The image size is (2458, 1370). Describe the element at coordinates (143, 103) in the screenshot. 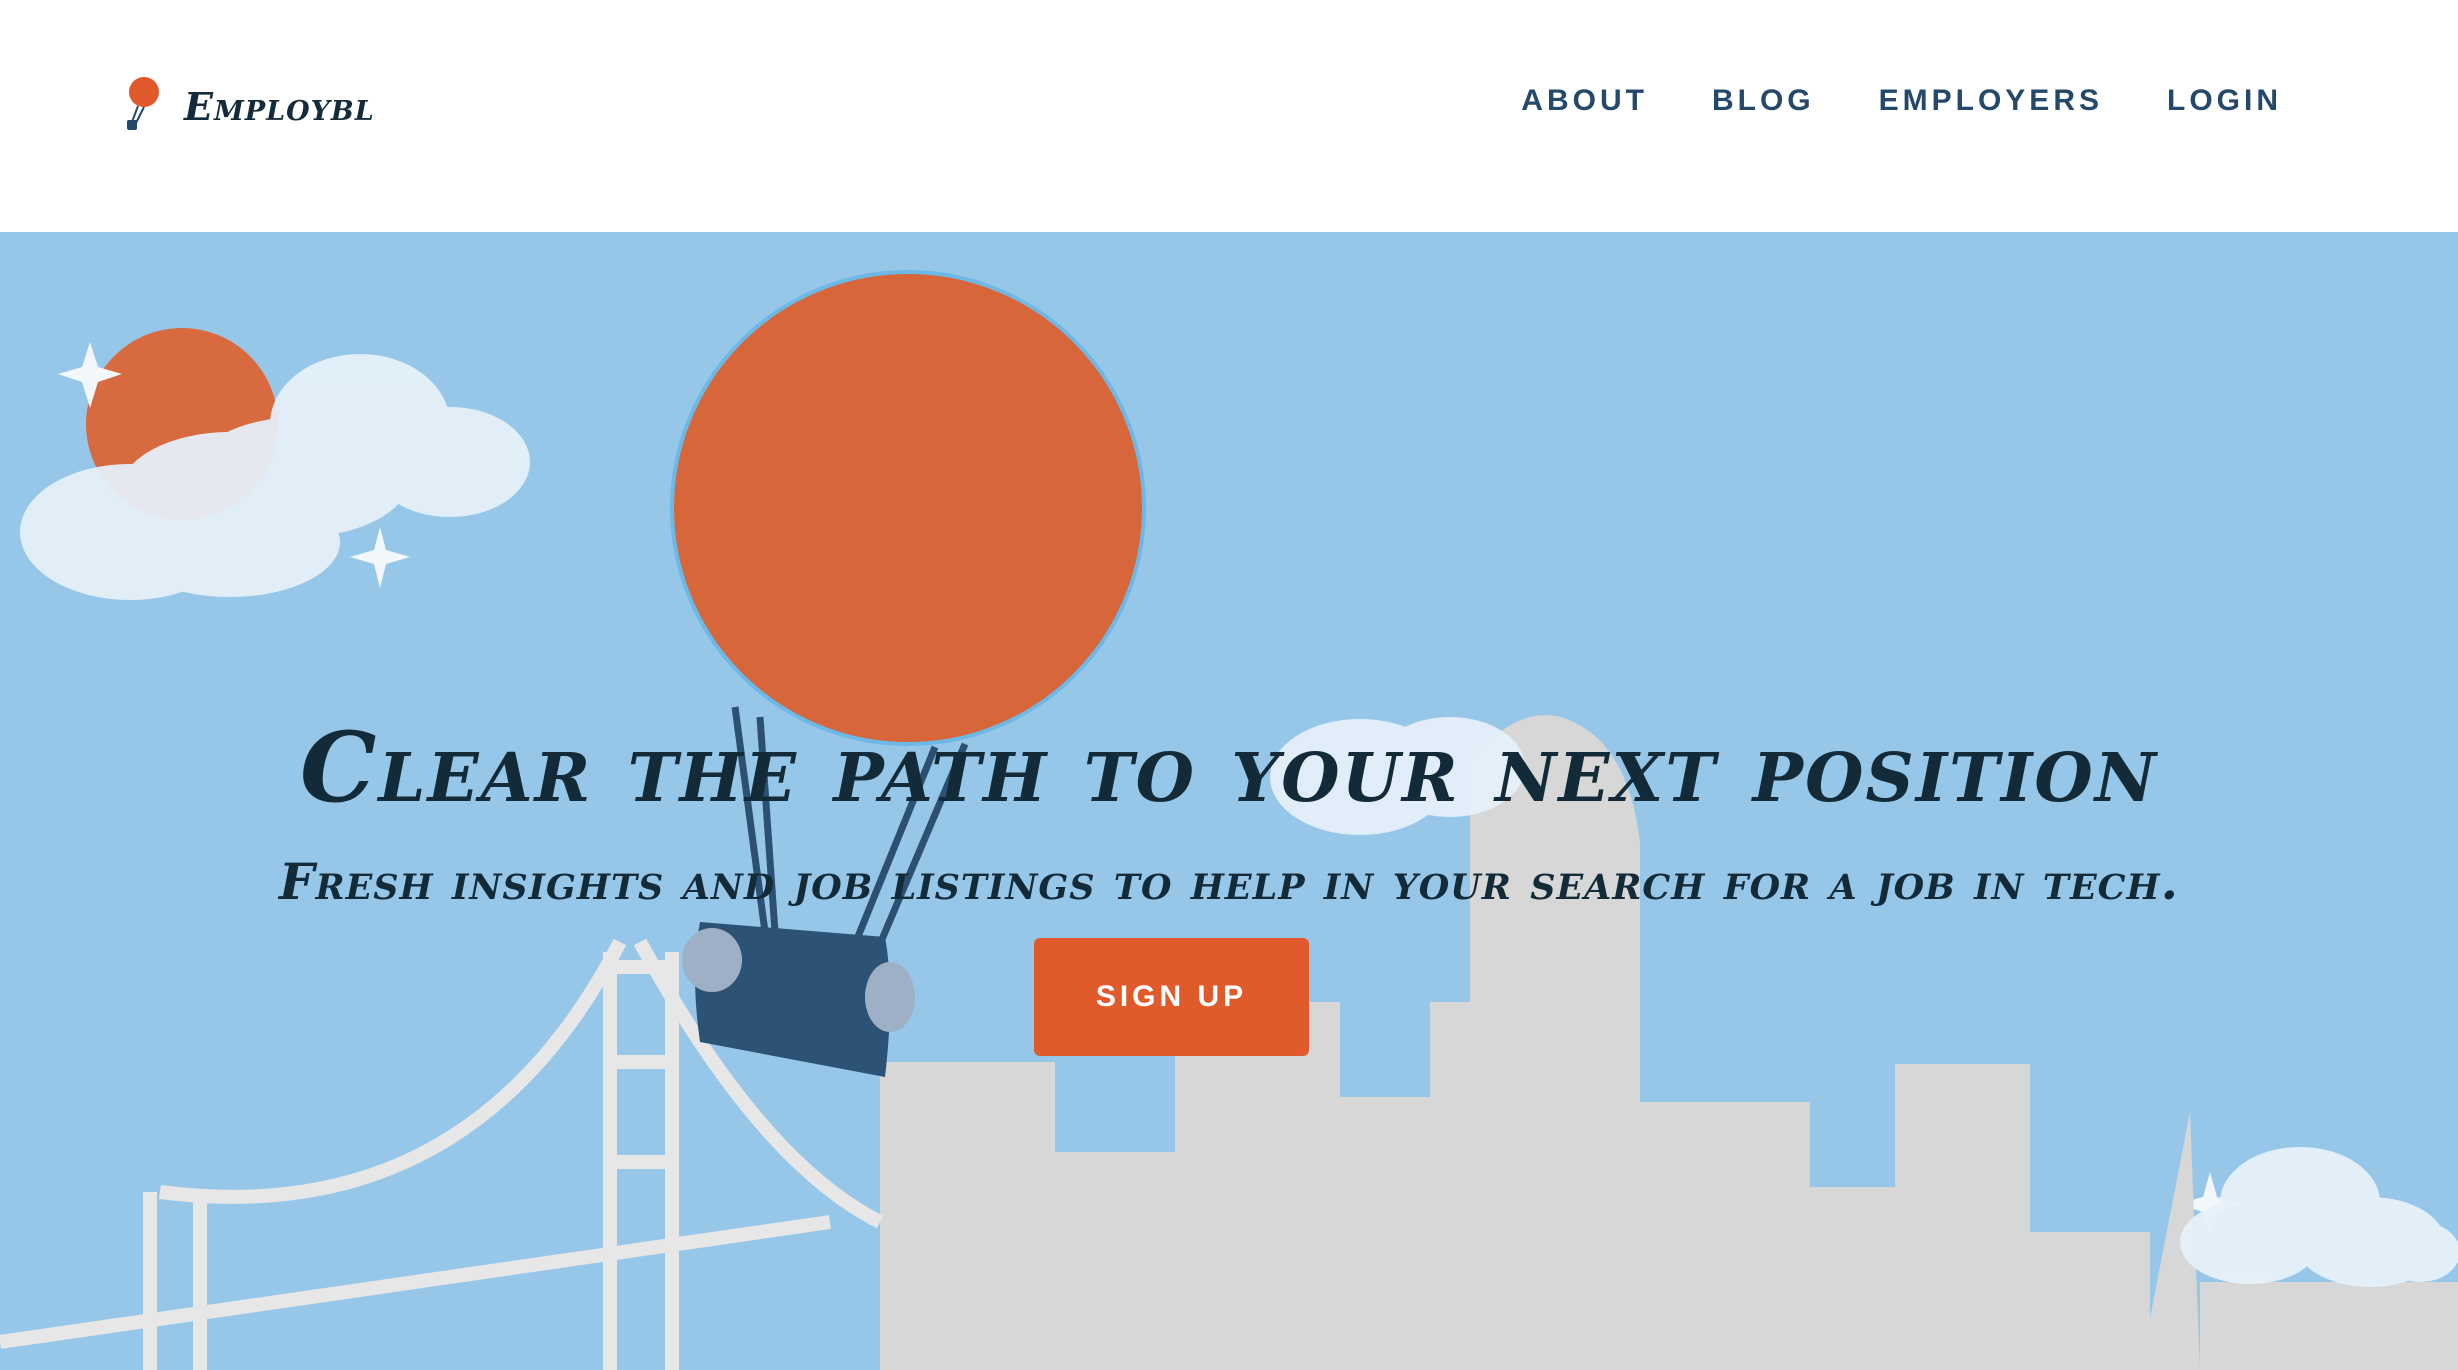

I see `balloon-icon` at that location.